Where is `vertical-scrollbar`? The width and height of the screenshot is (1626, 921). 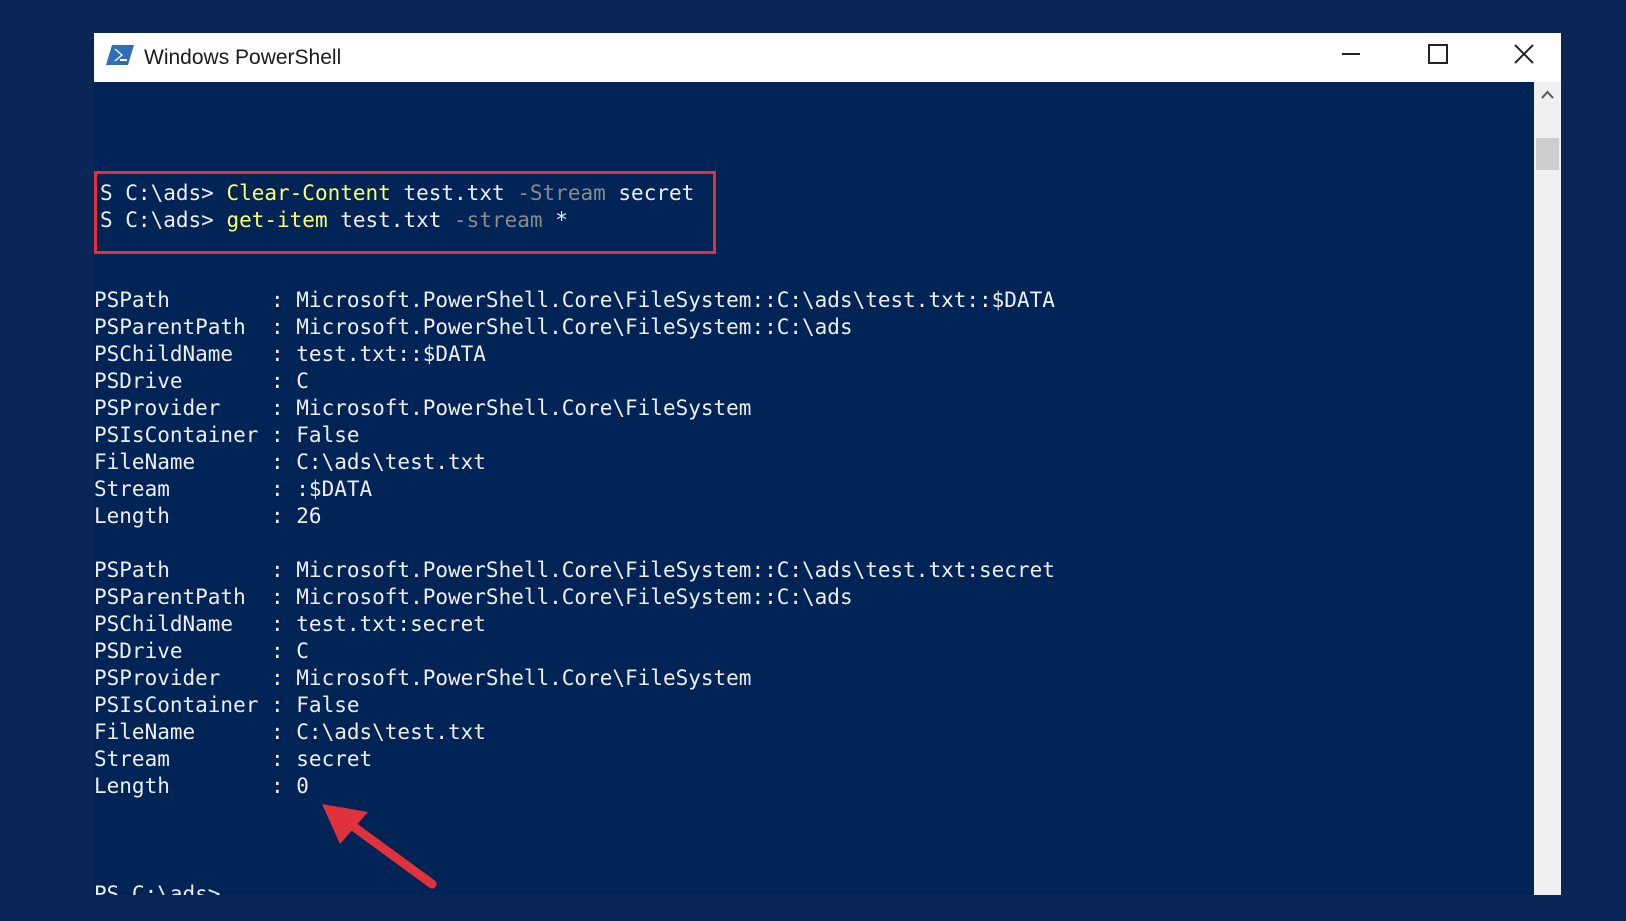
vertical-scrollbar is located at coordinates (1547, 488).